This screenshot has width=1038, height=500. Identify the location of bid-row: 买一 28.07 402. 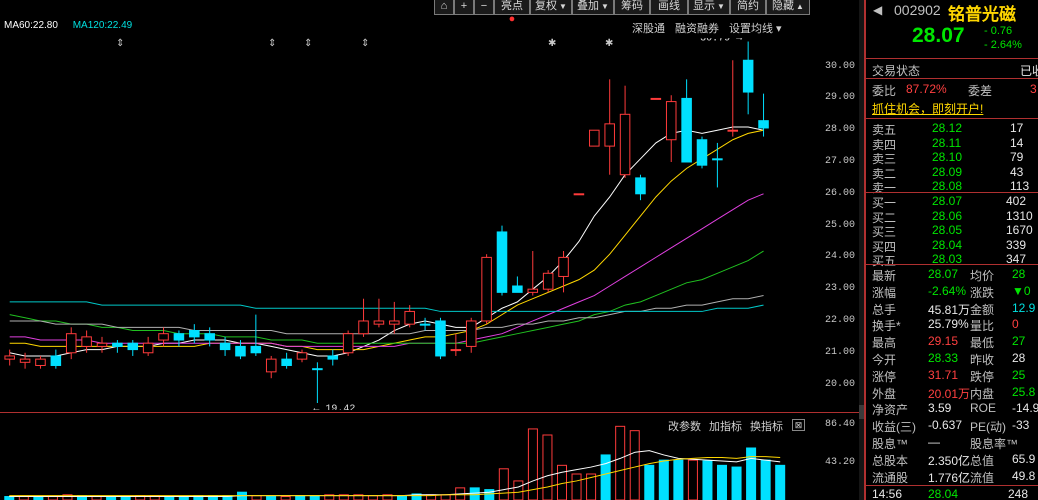
(954, 202).